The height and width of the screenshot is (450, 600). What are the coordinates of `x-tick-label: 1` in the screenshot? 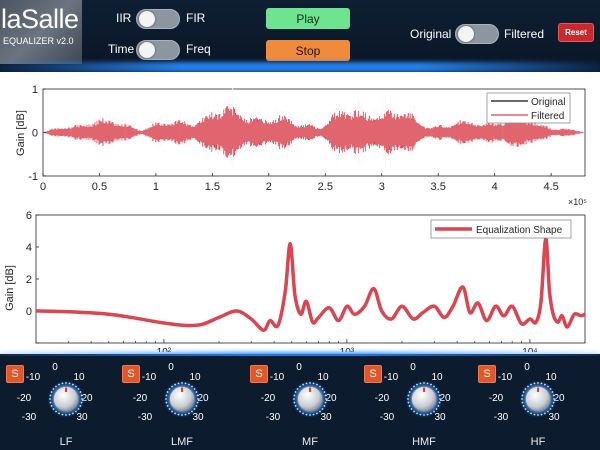 It's located at (156, 187).